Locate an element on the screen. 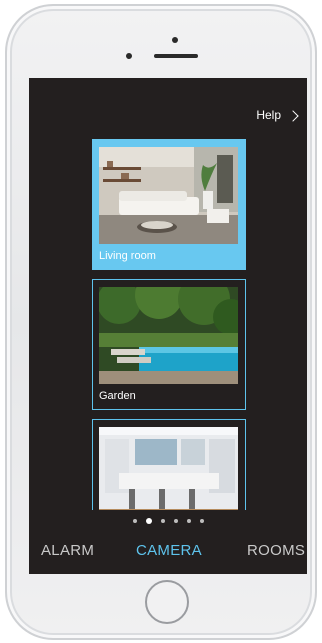  bottom-tab-bar: ALARM CAMERA ROOMS is located at coordinates (168, 542).